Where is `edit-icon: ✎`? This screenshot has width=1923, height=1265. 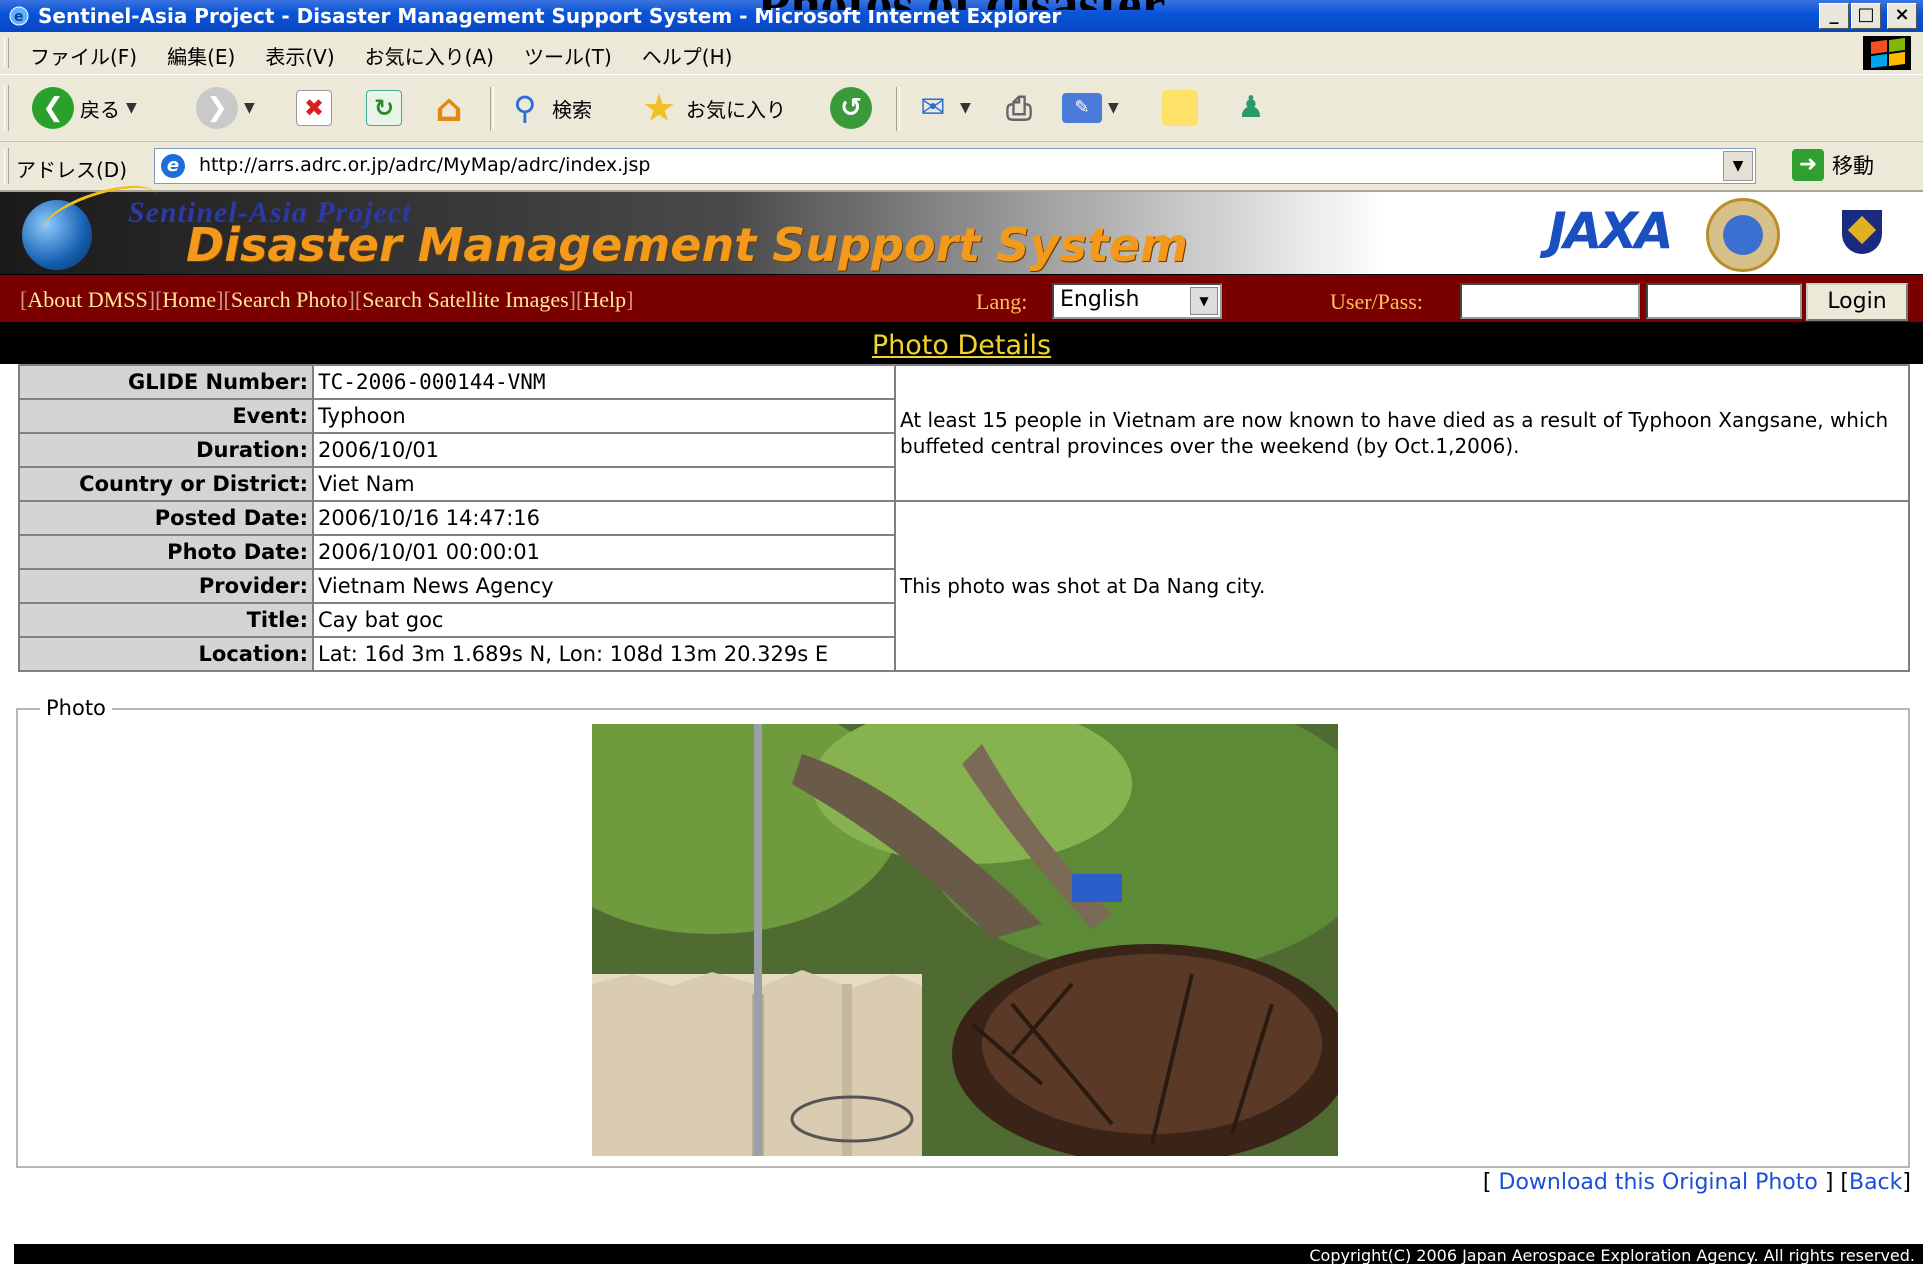 edit-icon: ✎ is located at coordinates (1082, 108).